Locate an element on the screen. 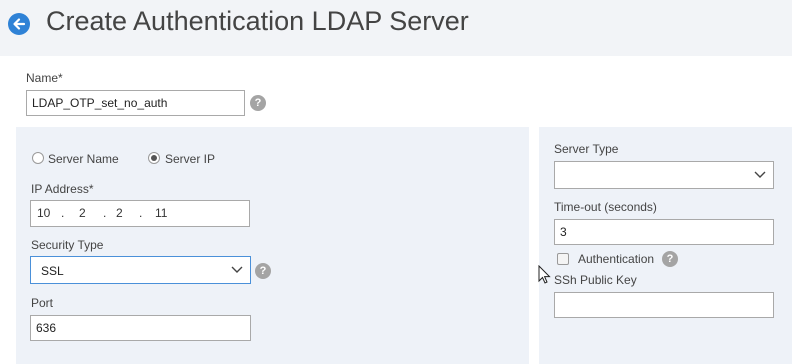  port-label: Port is located at coordinates (42, 303).